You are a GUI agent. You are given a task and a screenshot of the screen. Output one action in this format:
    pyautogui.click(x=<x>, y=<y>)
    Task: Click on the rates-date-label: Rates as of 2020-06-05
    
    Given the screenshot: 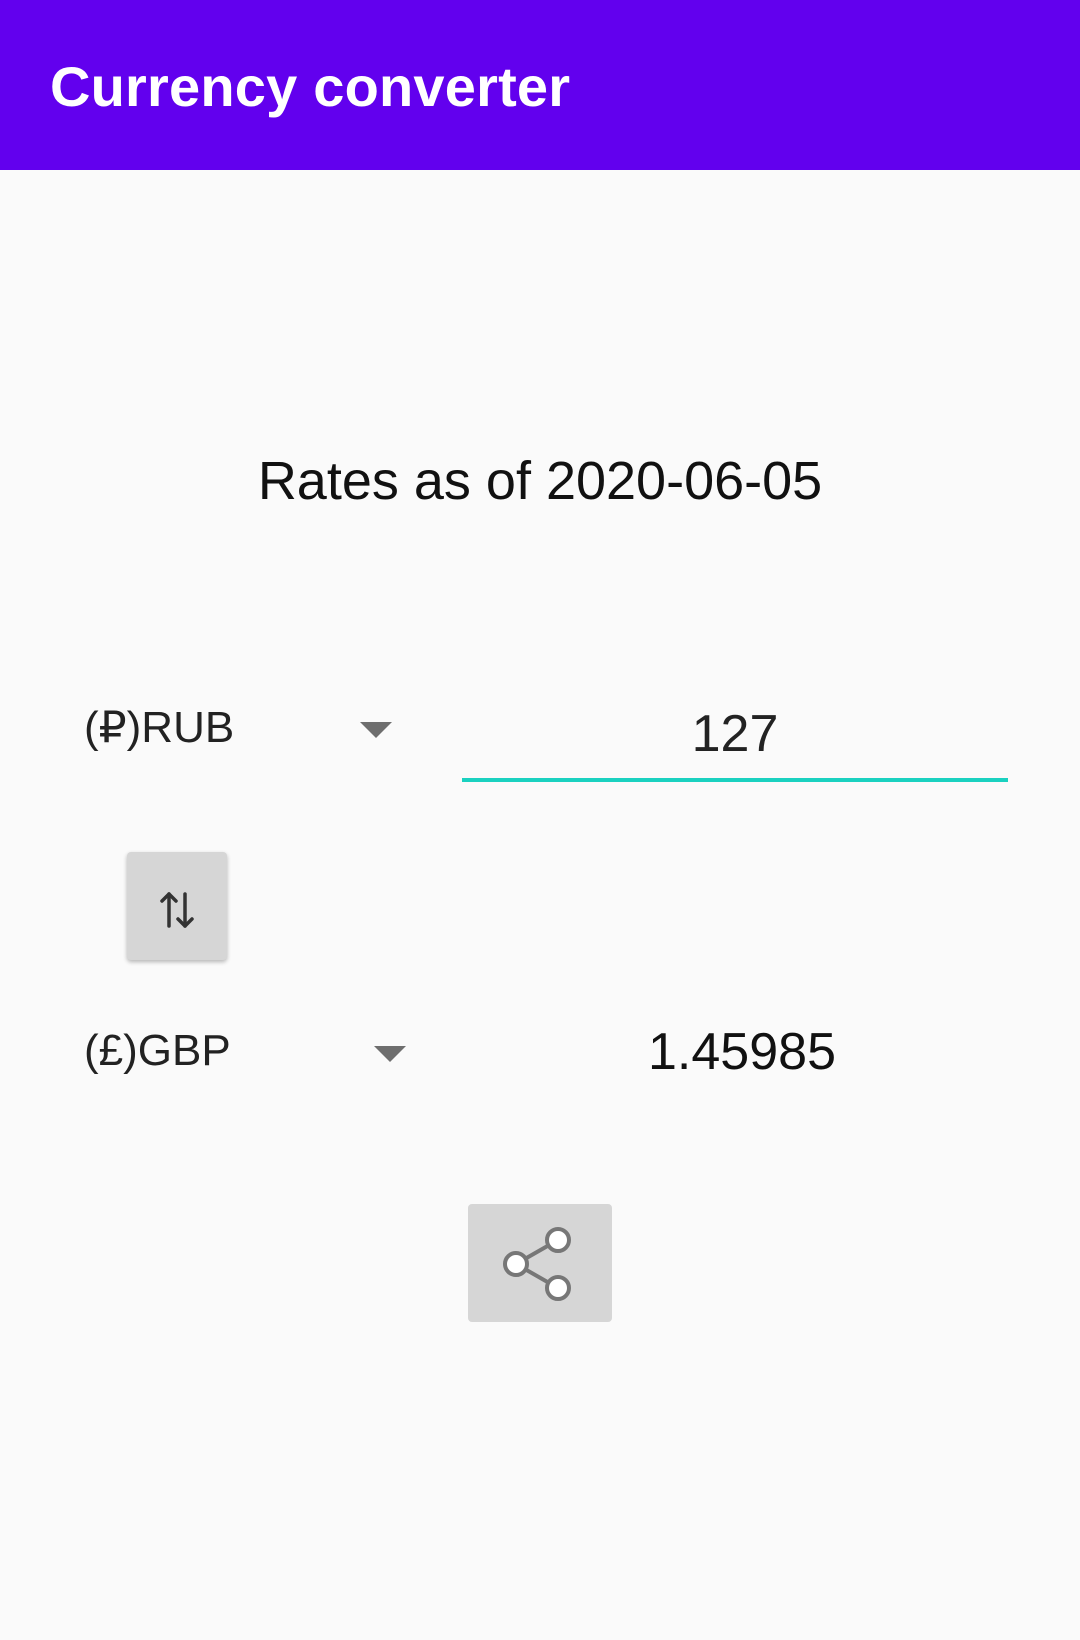 What is the action you would take?
    pyautogui.click(x=540, y=481)
    